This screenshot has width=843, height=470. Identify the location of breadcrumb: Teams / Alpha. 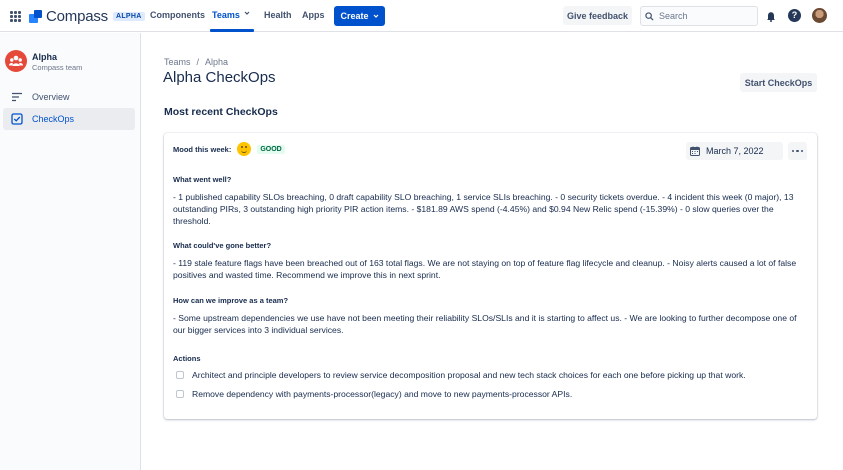
(196, 62).